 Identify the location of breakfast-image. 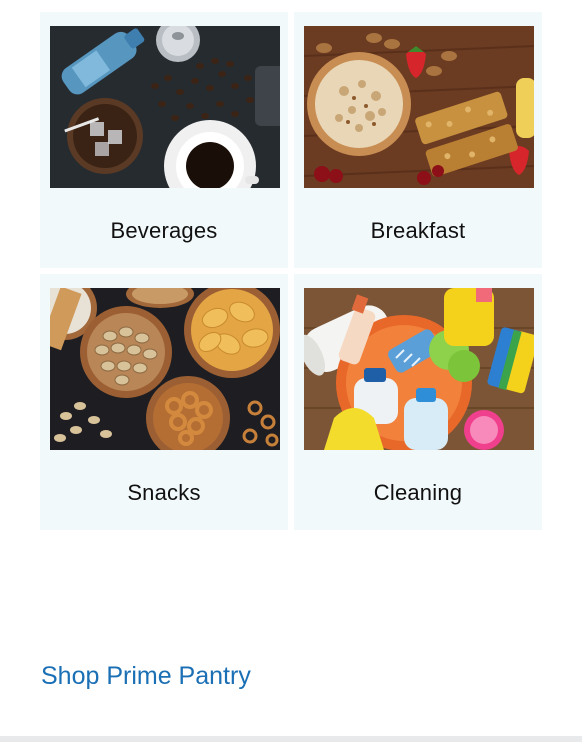
(419, 107).